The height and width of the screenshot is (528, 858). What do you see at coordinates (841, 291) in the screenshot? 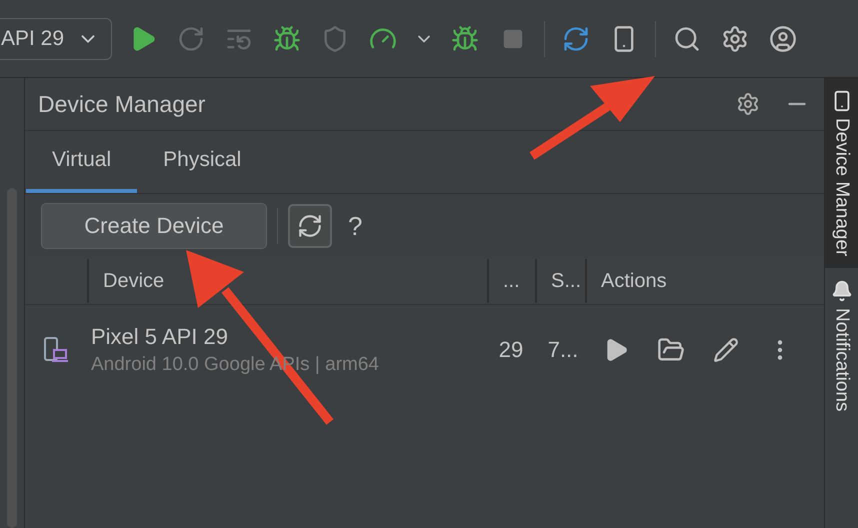
I see `bell-icon` at bounding box center [841, 291].